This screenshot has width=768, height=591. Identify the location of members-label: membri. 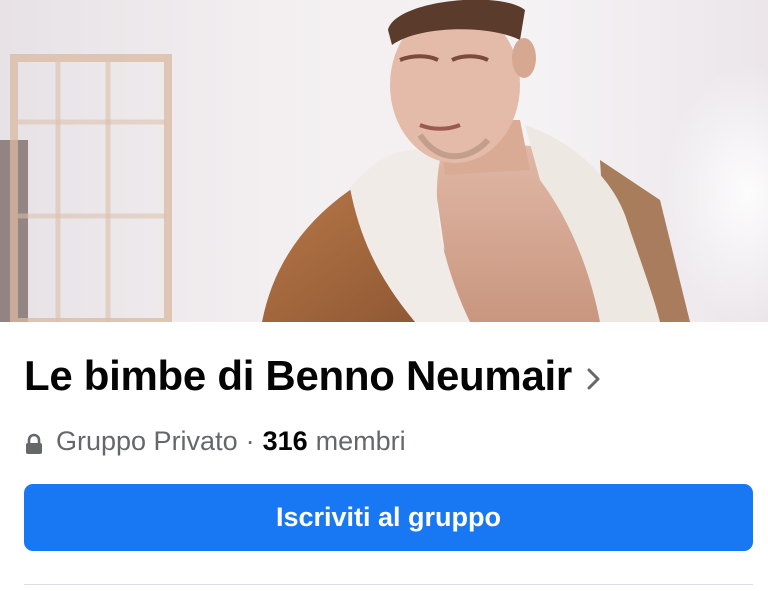
(360, 441).